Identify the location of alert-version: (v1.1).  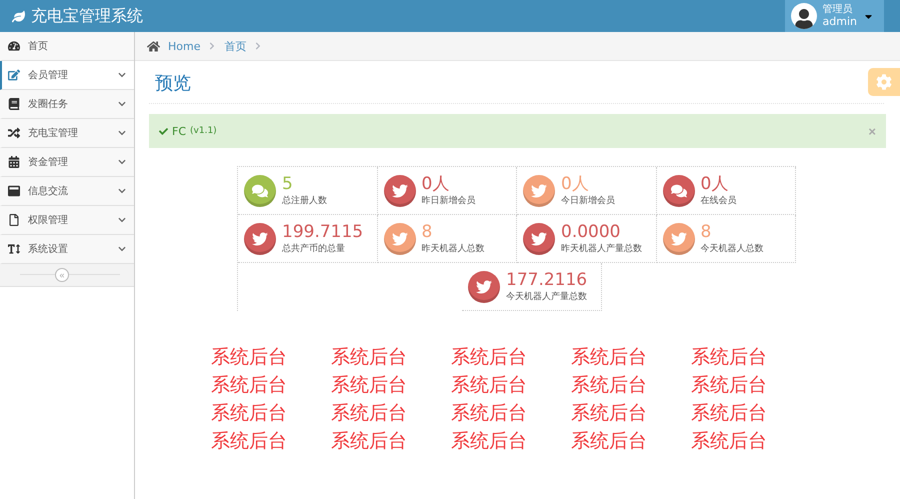
(204, 131).